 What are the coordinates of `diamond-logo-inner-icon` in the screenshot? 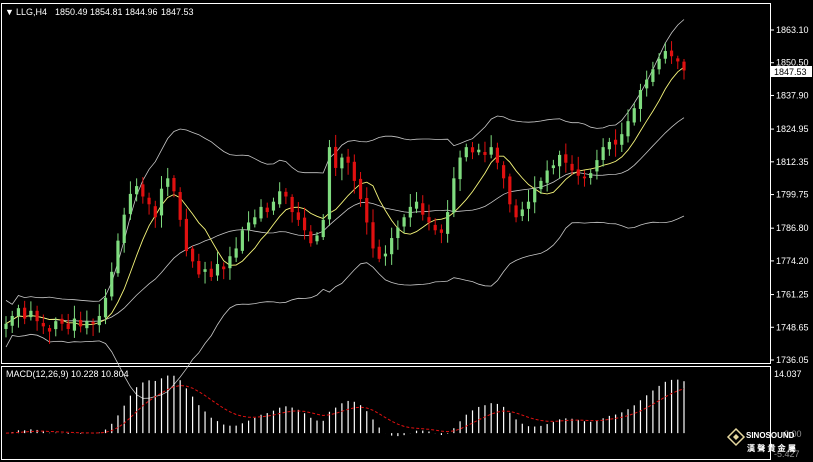 It's located at (736, 437).